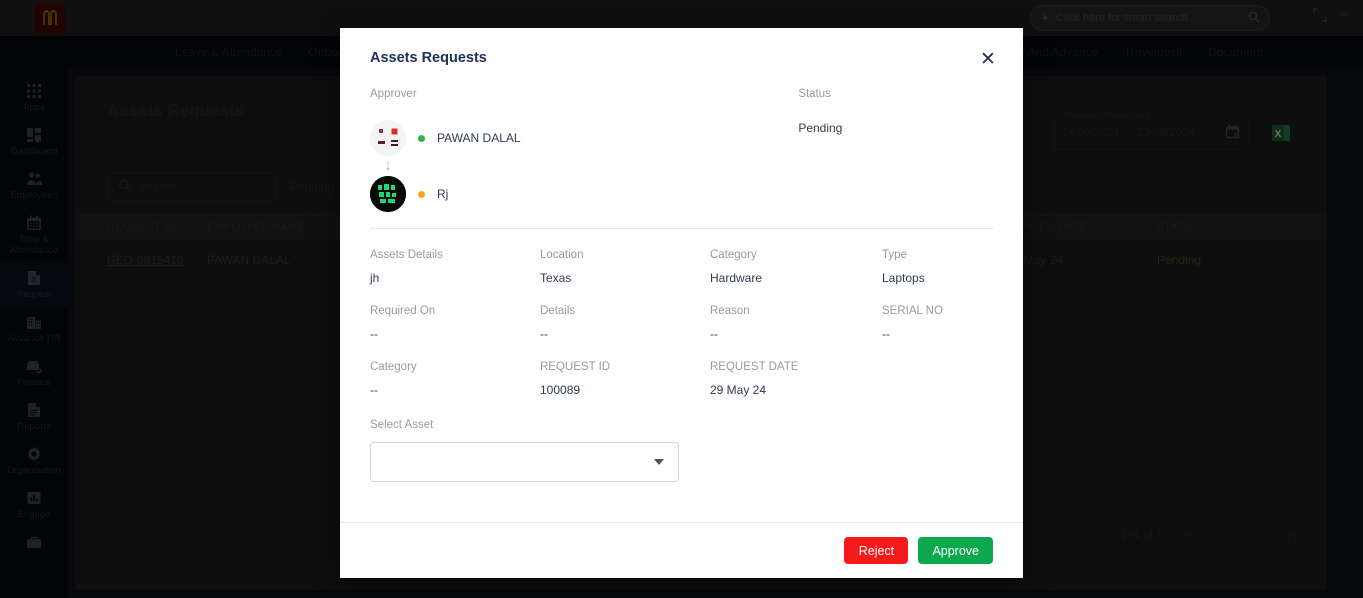 This screenshot has width=1363, height=598. What do you see at coordinates (952, 257) in the screenshot?
I see `detail-type: Type Laptops` at bounding box center [952, 257].